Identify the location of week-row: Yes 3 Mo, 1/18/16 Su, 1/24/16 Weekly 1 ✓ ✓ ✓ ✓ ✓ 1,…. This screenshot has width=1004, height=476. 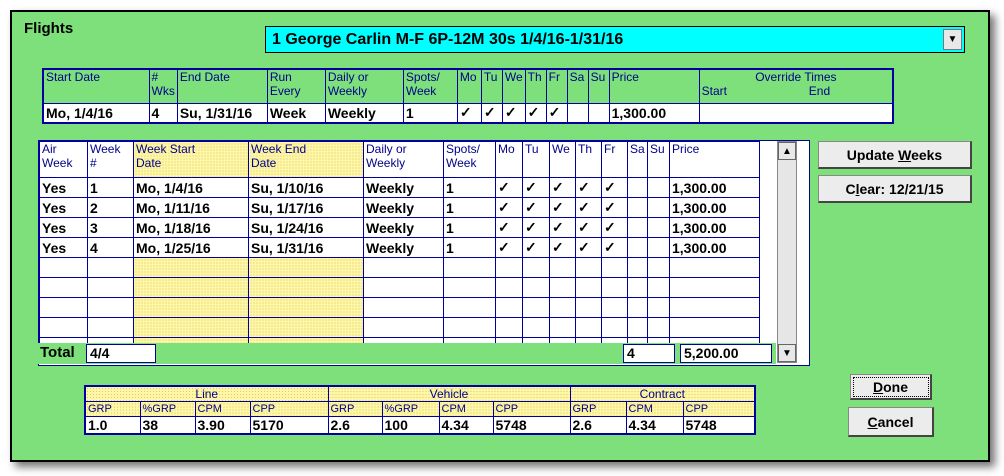
(399, 227).